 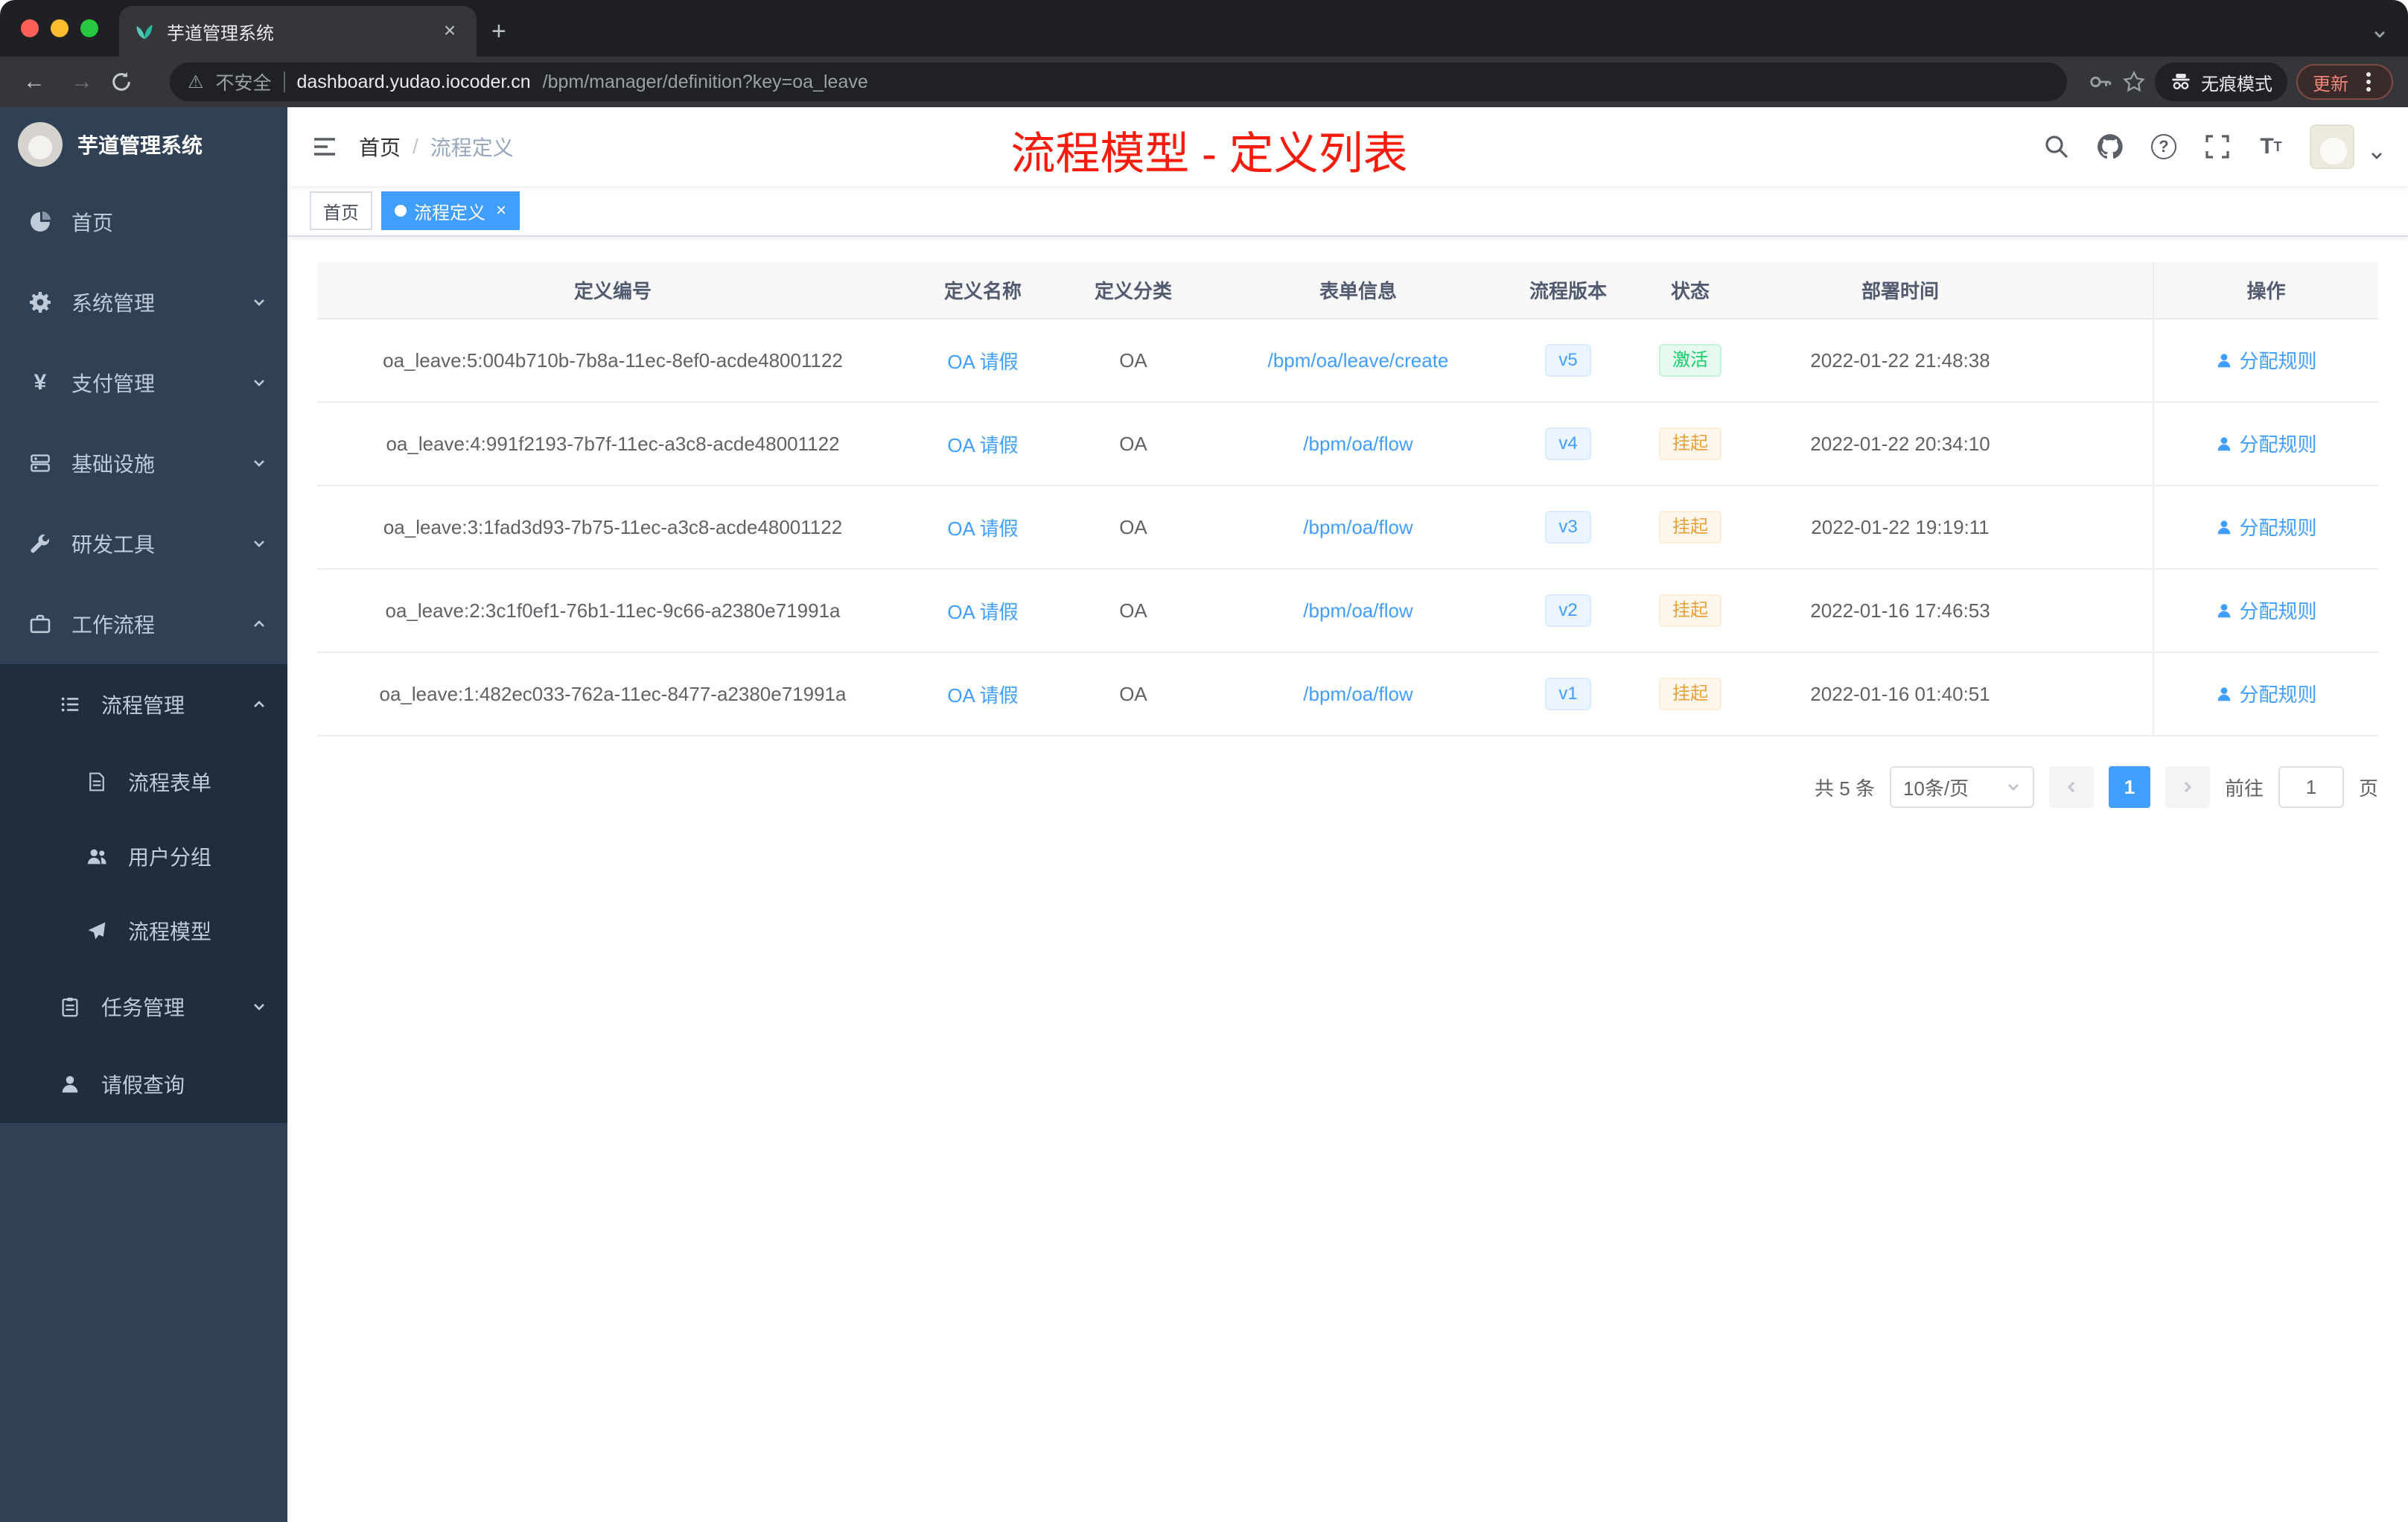 I want to click on back-button: ←, so click(x=34, y=82).